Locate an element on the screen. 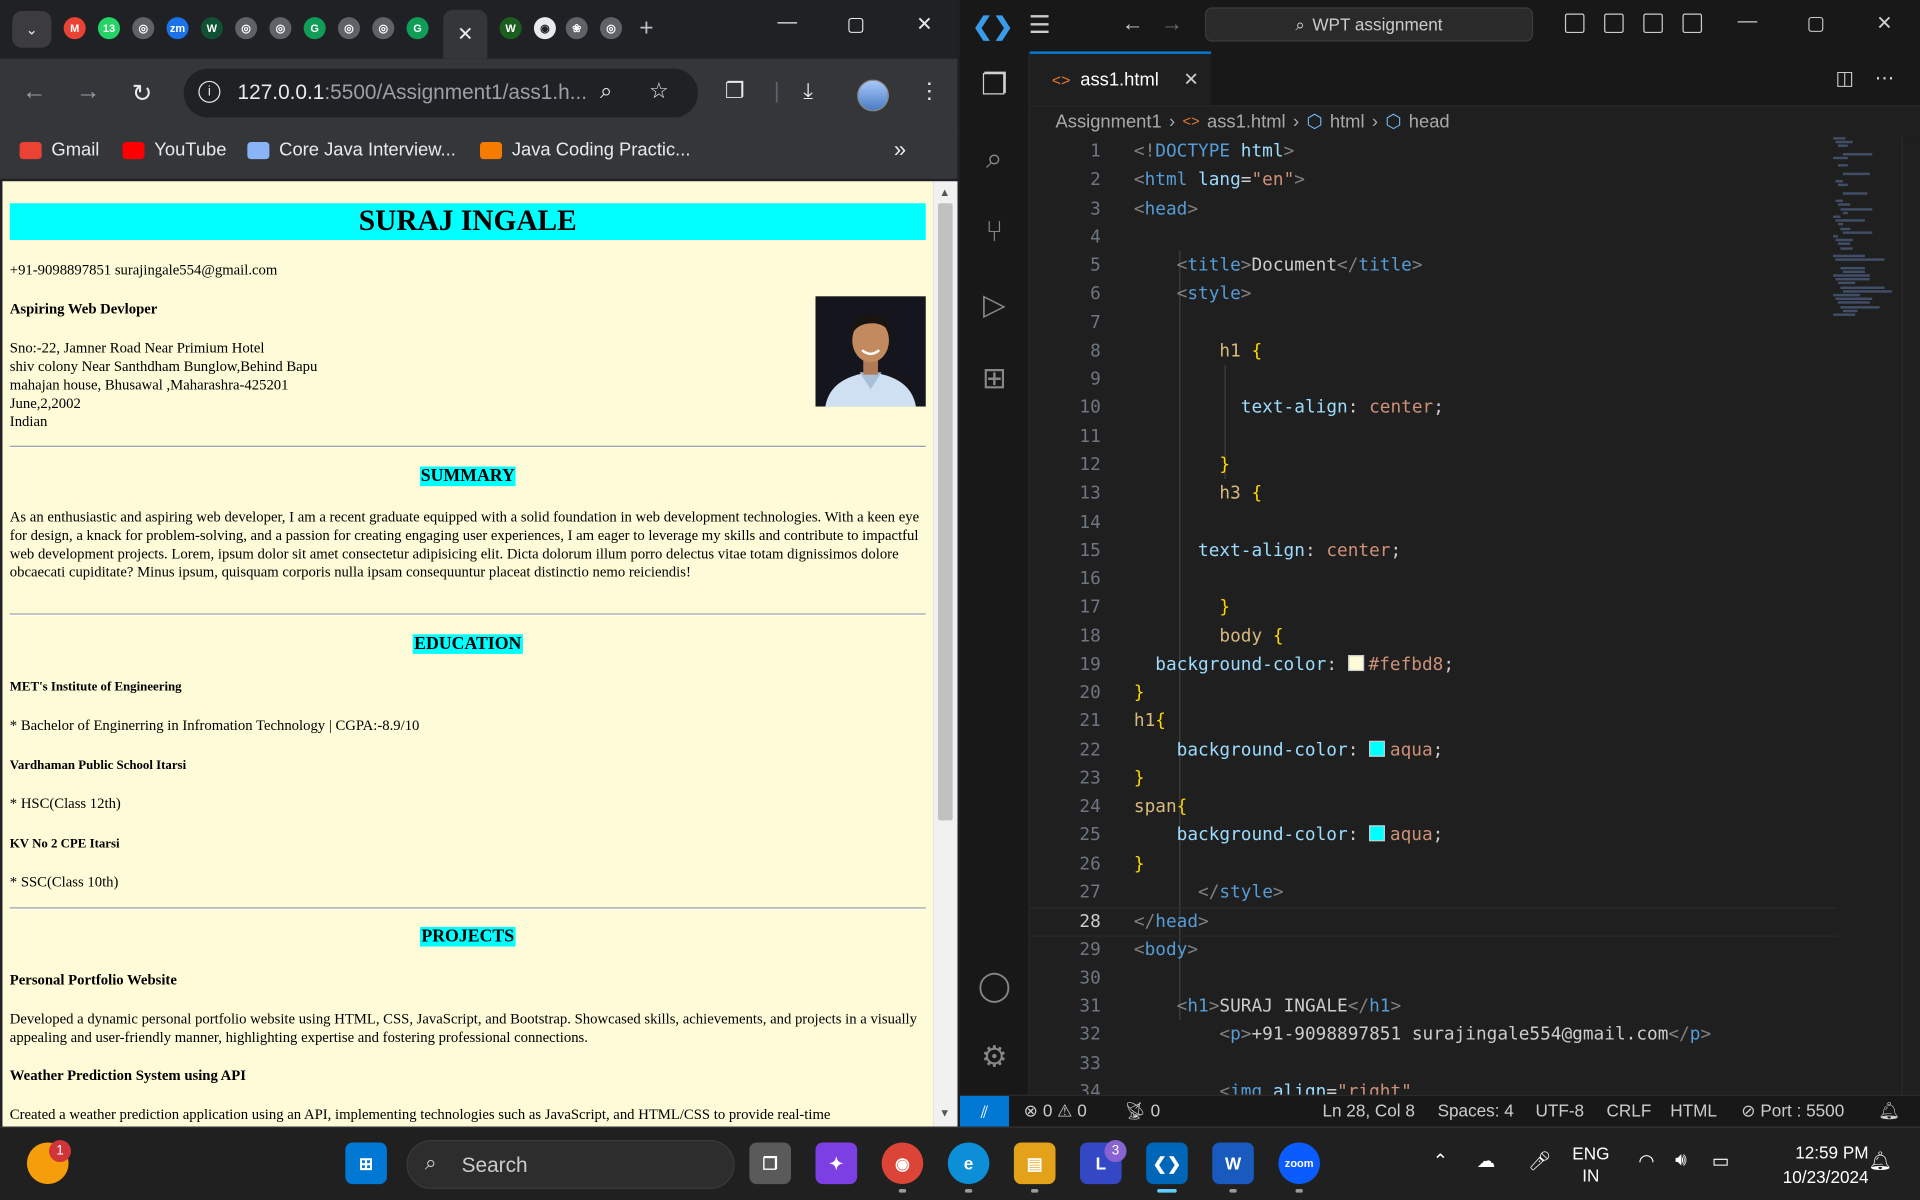  vscode-taskbar-icon: ❮❯ is located at coordinates (1167, 1163).